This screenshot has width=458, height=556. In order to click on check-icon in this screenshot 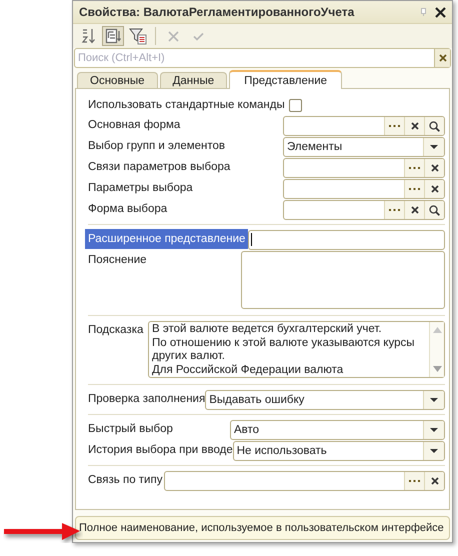, I will do `click(198, 36)`.